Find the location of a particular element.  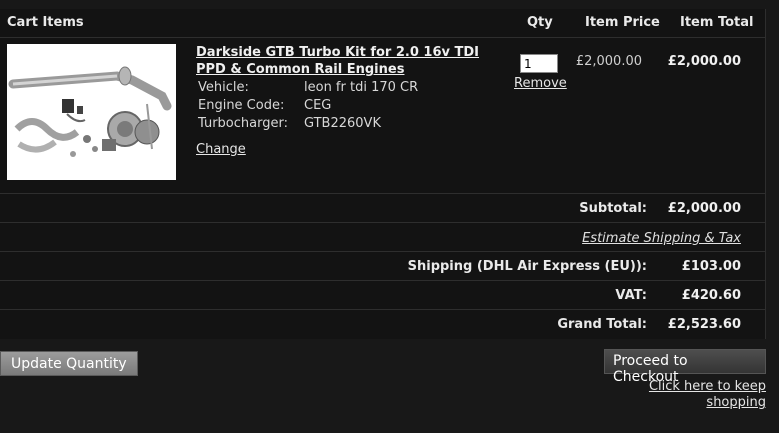

option-label-turbocharger: Turbocharger: is located at coordinates (243, 123).